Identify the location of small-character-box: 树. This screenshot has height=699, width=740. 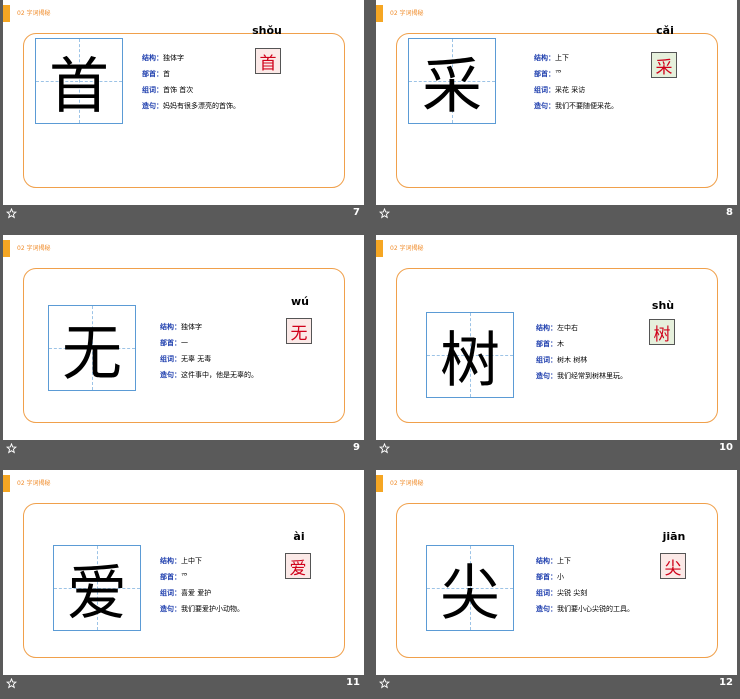
(662, 332).